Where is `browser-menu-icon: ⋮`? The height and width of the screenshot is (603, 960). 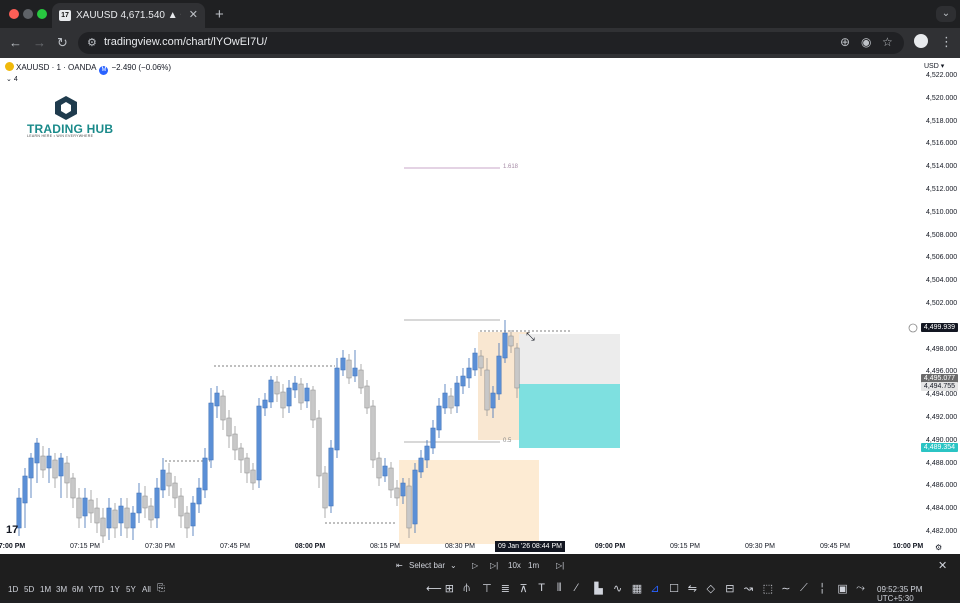 browser-menu-icon: ⋮ is located at coordinates (946, 42).